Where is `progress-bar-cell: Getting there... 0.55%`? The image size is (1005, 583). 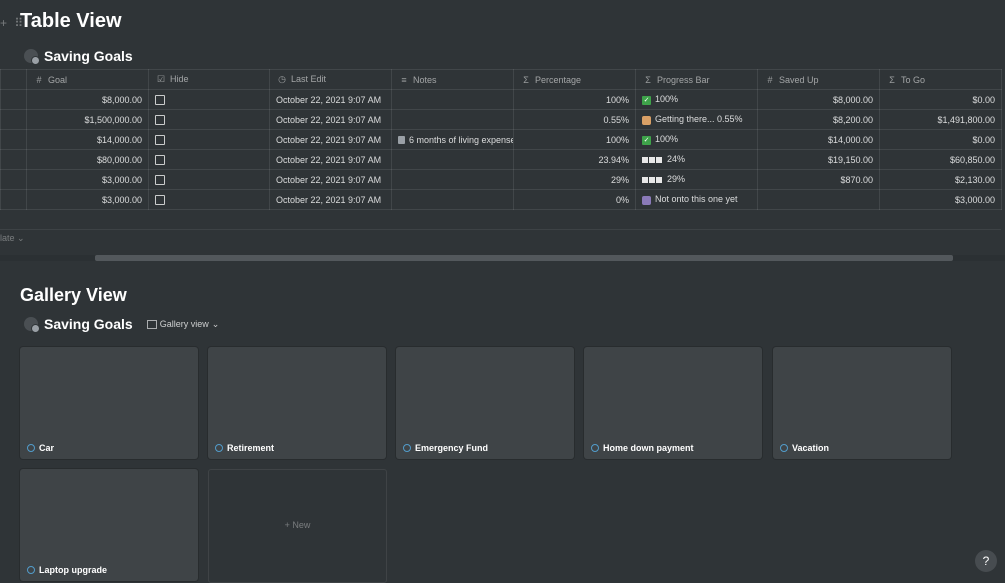 progress-bar-cell: Getting there... 0.55% is located at coordinates (696, 119).